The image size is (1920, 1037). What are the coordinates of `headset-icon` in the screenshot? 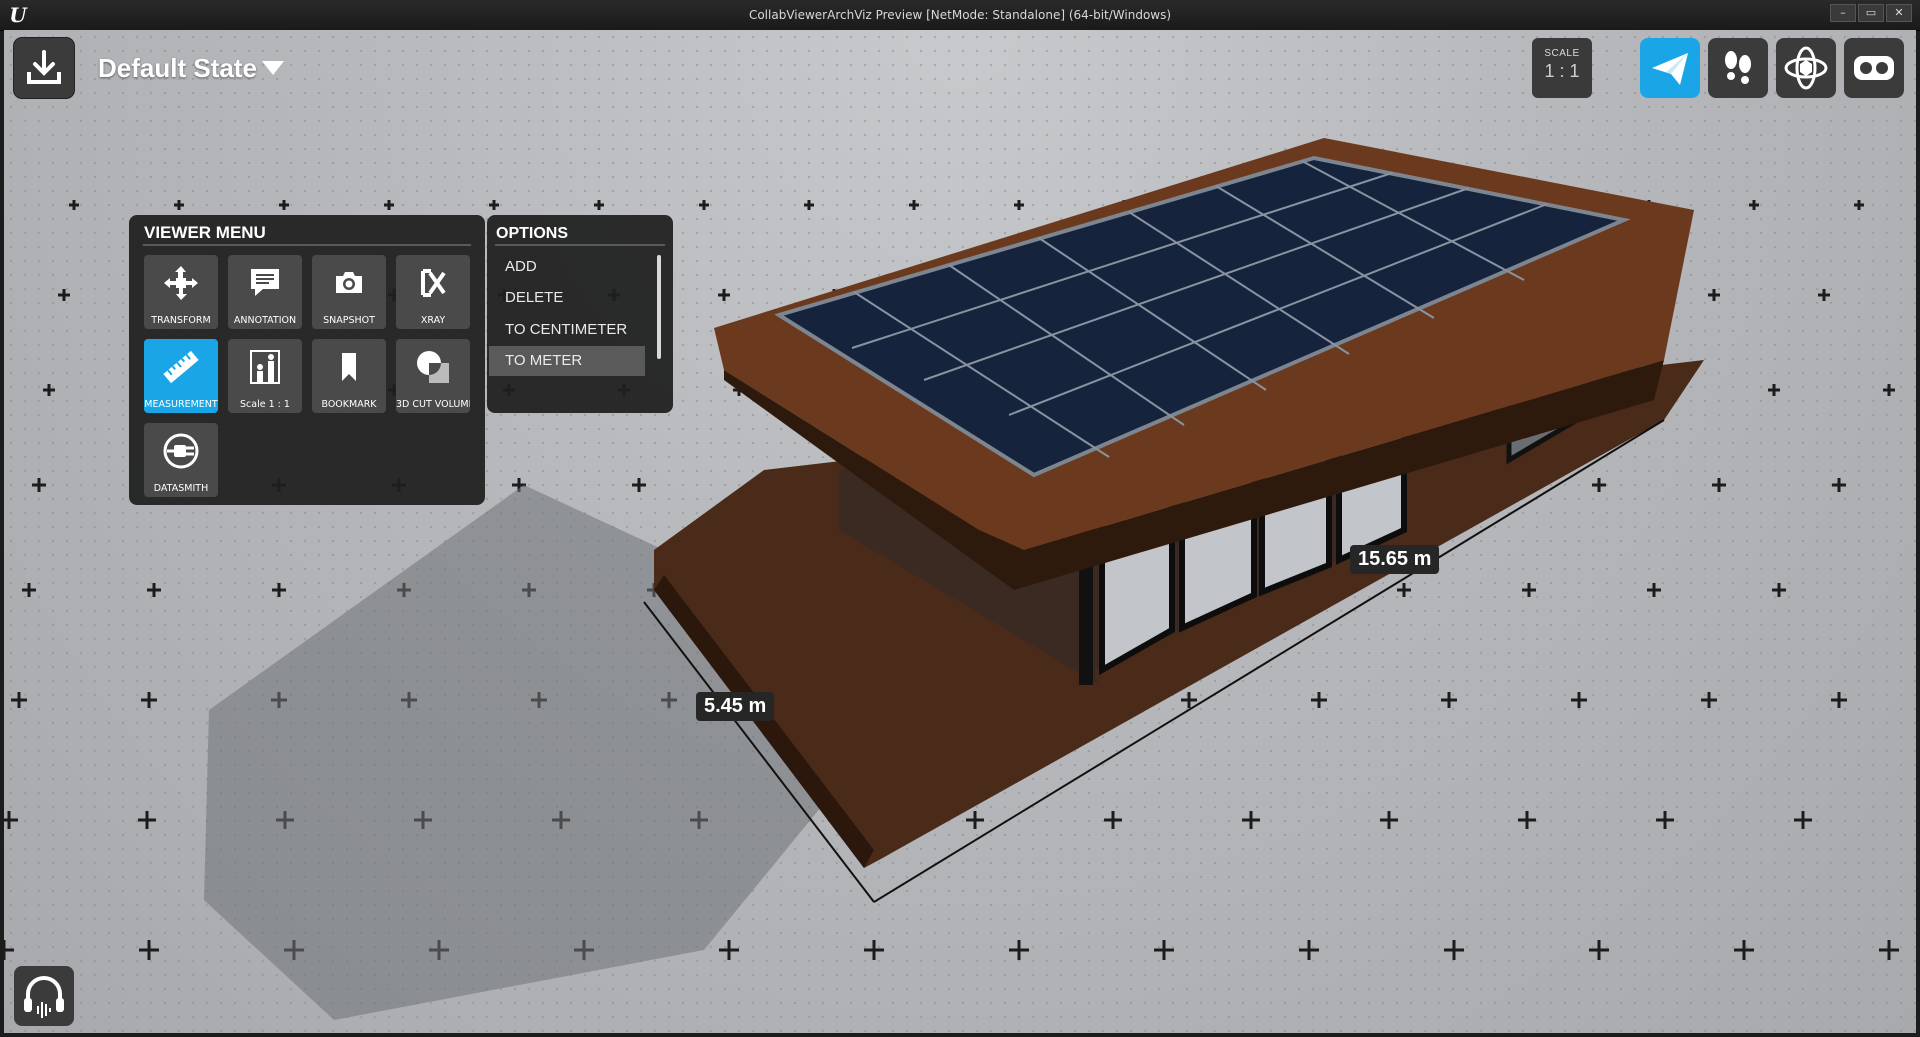 It's located at (44, 997).